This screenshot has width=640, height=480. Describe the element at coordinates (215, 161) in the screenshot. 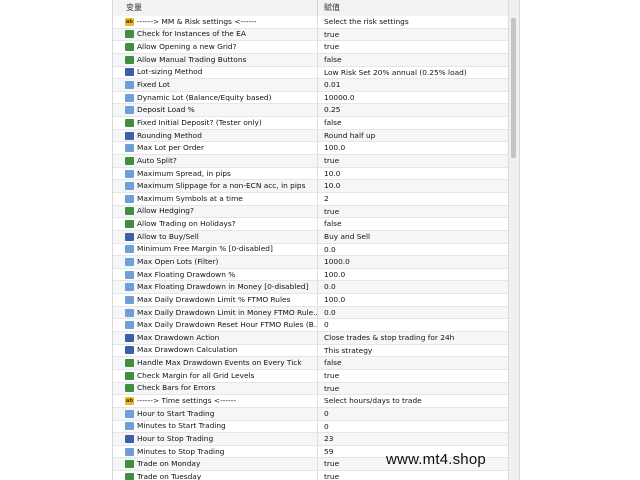

I see `parameter-name-cell: Auto Split?` at that location.